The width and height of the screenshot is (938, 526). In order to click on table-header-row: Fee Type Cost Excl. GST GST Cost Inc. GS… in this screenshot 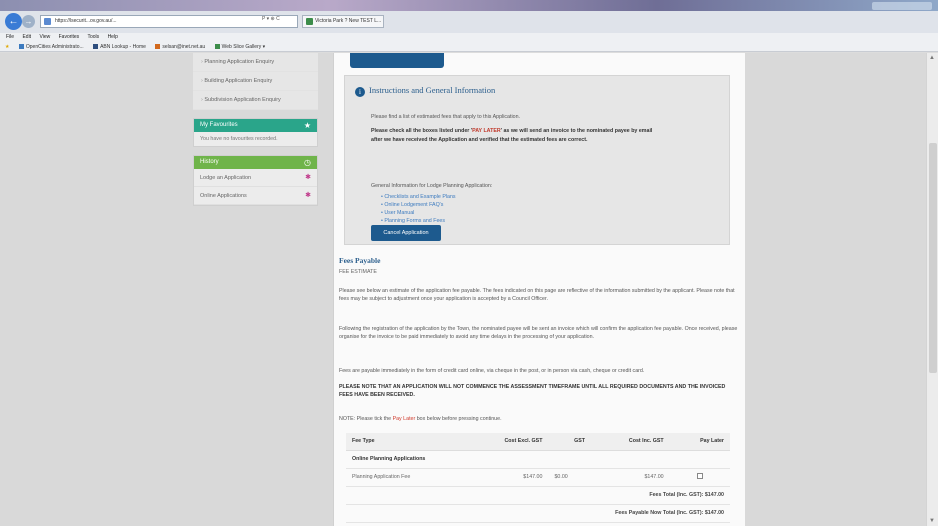, I will do `click(538, 442)`.